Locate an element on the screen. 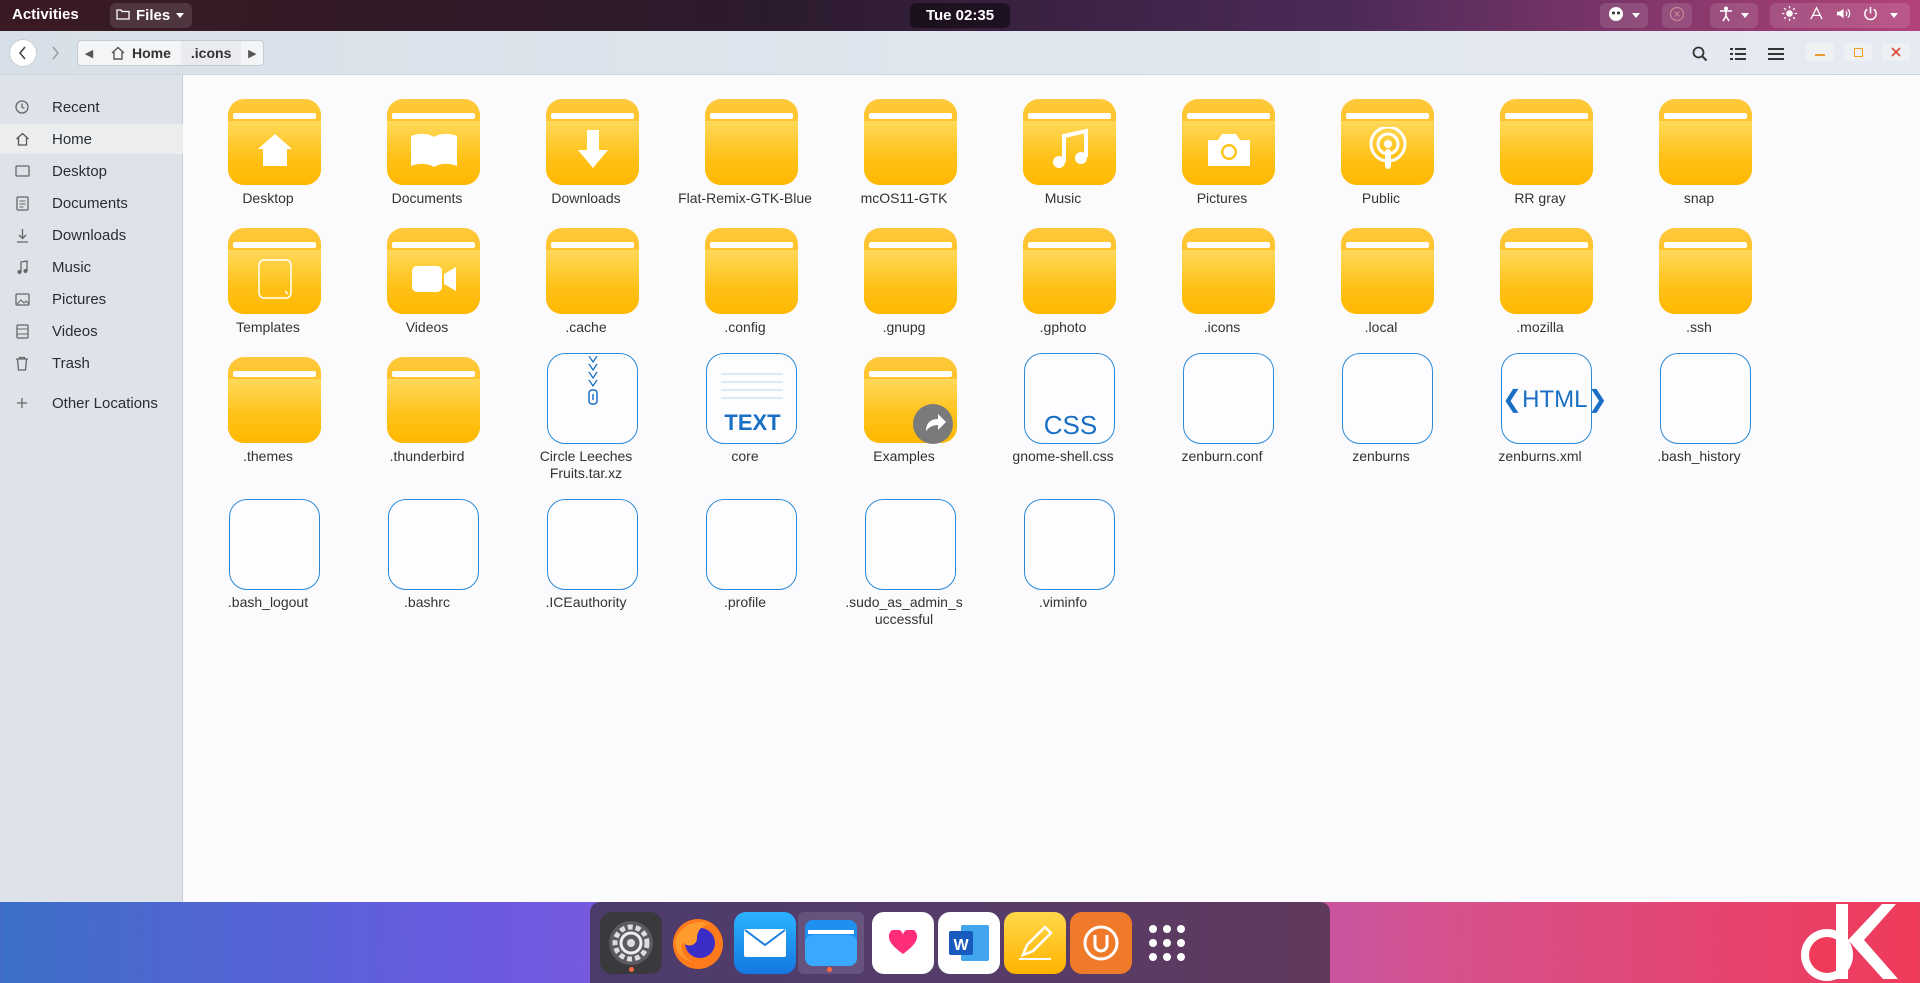 This screenshot has width=1920, height=983. sidebar-item-label: Videos is located at coordinates (75, 331).